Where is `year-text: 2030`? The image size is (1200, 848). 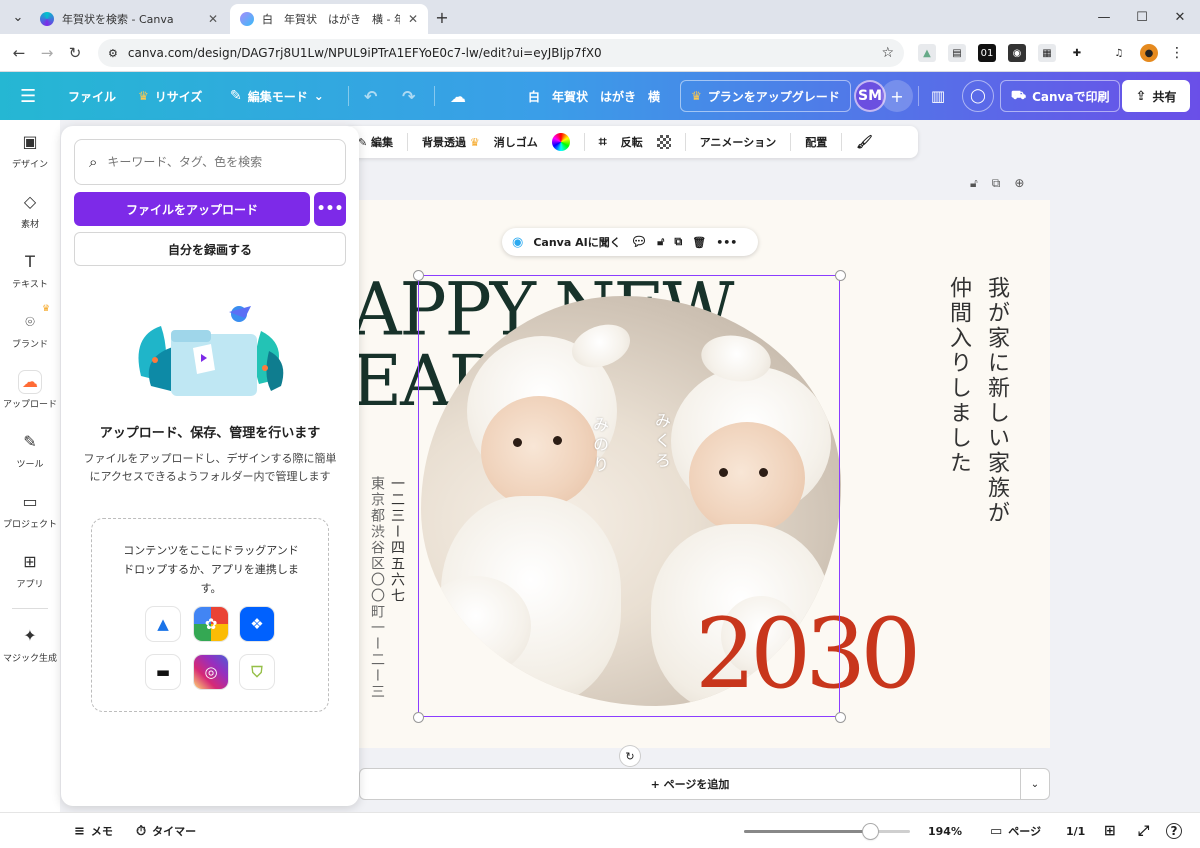 year-text: 2030 is located at coordinates (808, 654).